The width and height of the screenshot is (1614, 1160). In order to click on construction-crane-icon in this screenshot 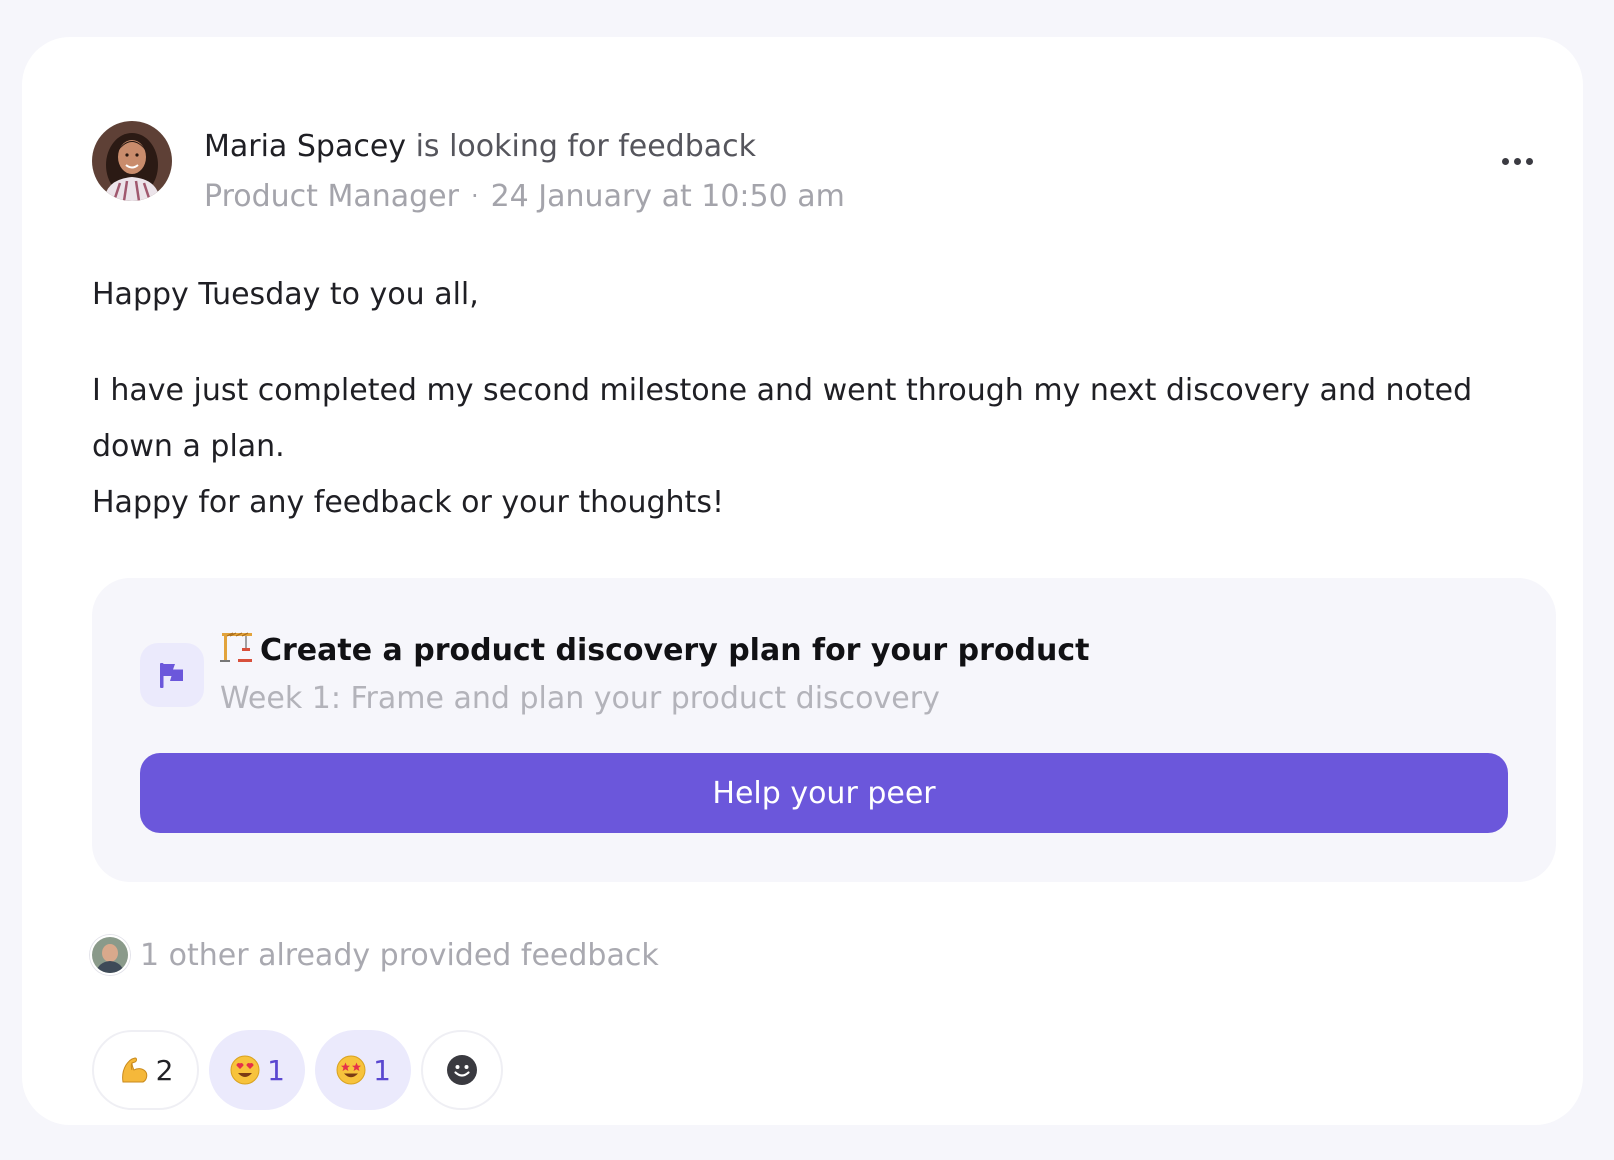, I will do `click(236, 647)`.